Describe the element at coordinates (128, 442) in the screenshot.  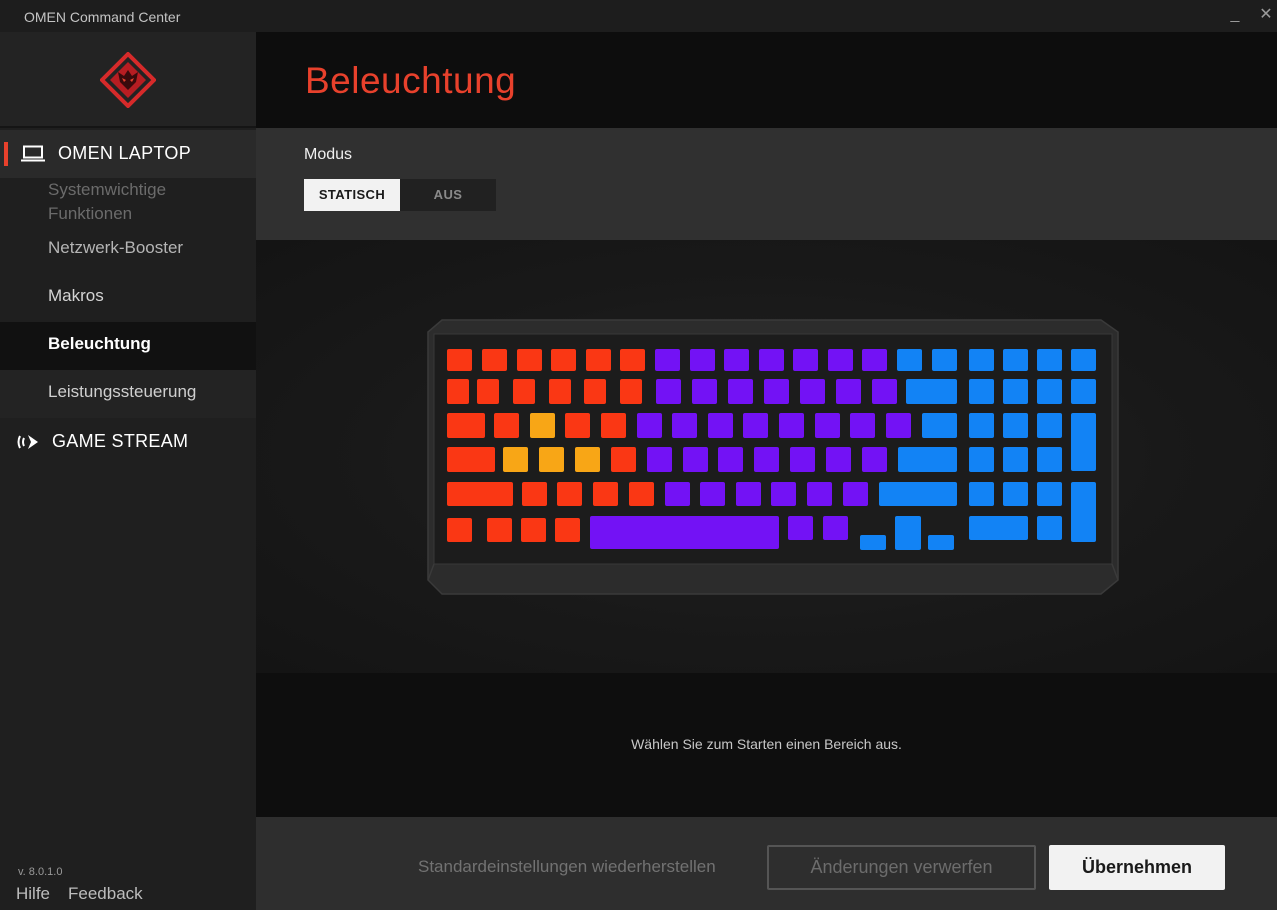
I see `nav-game-stream: GAME STREAM` at that location.